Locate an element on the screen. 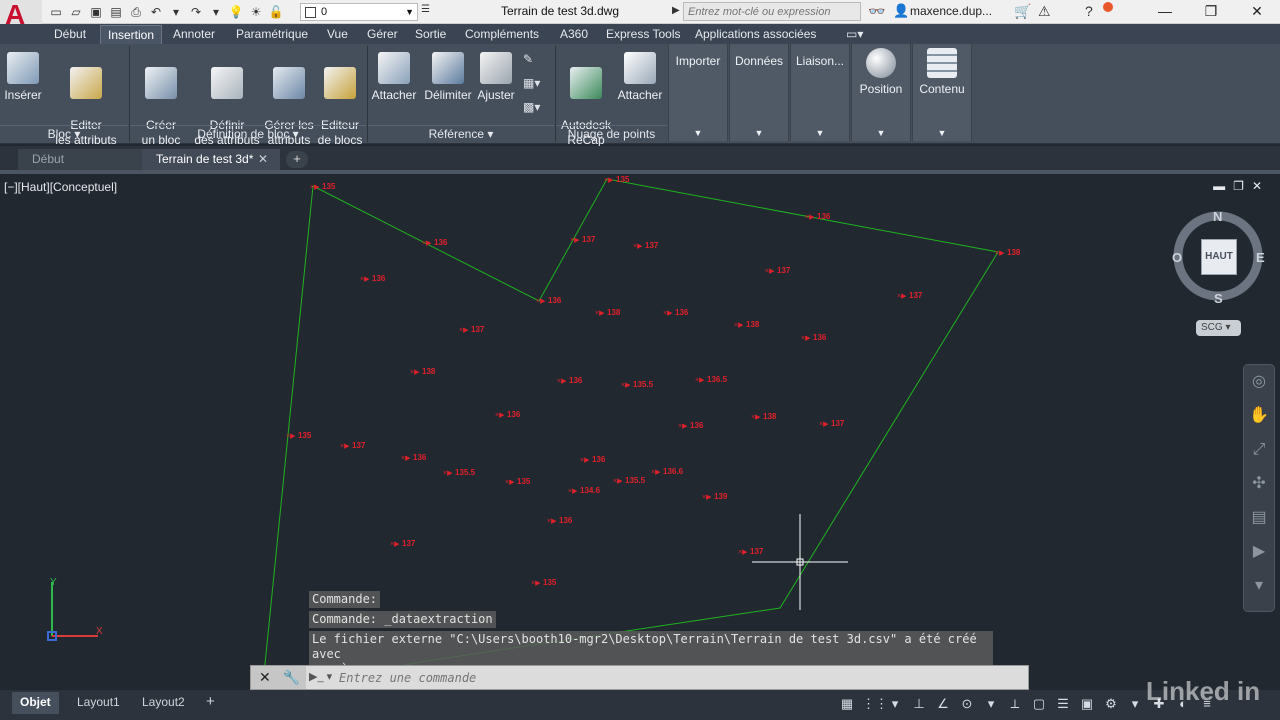 Image resolution: width=1280 pixels, height=720 pixels. ajuster-button: Ajuster is located at coordinates (496, 77).